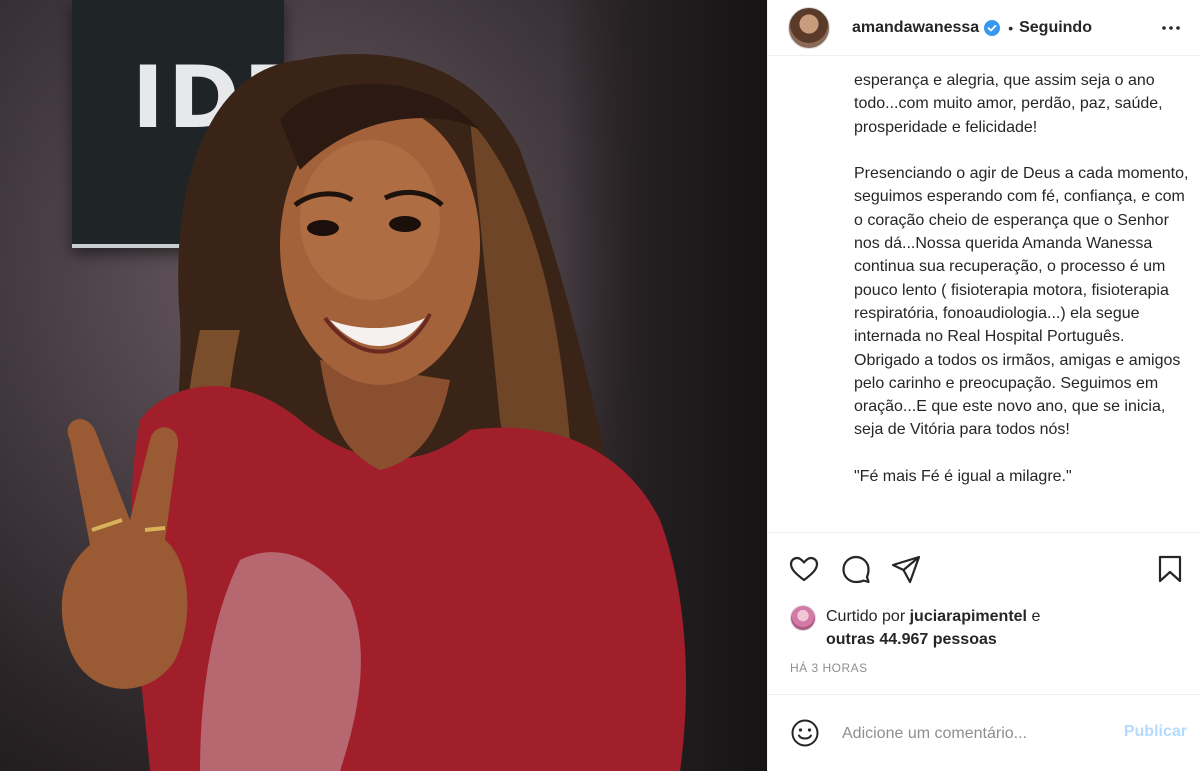  I want to click on liker-avatar, so click(803, 618).